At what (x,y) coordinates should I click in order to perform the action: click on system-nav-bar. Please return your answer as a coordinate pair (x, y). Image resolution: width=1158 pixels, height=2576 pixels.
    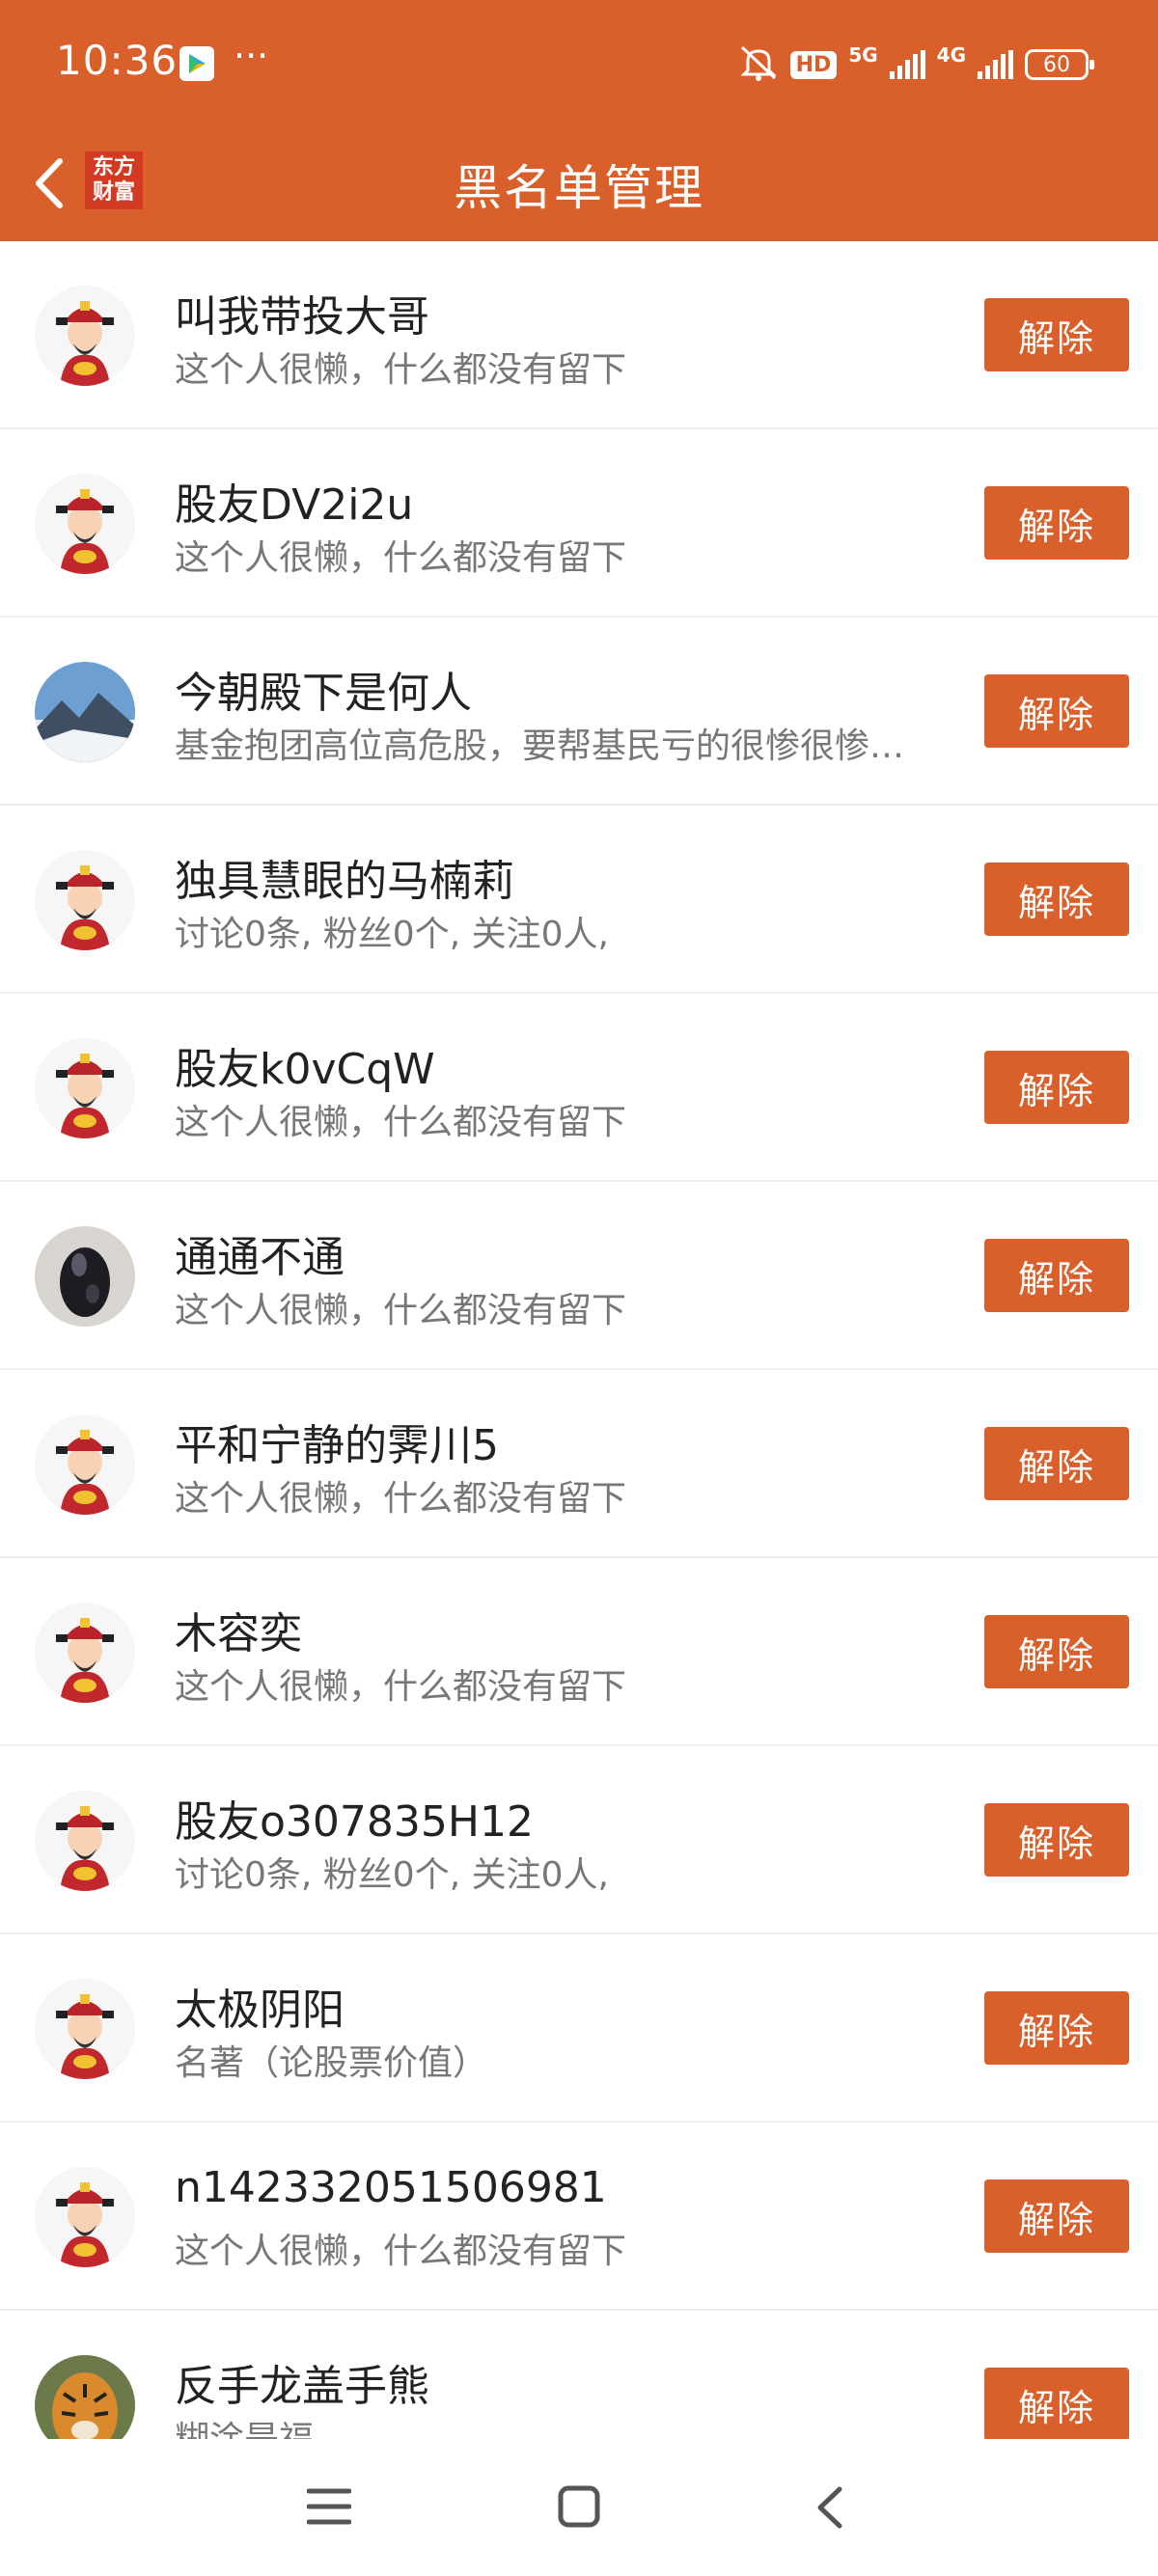
    Looking at the image, I should click on (579, 2508).